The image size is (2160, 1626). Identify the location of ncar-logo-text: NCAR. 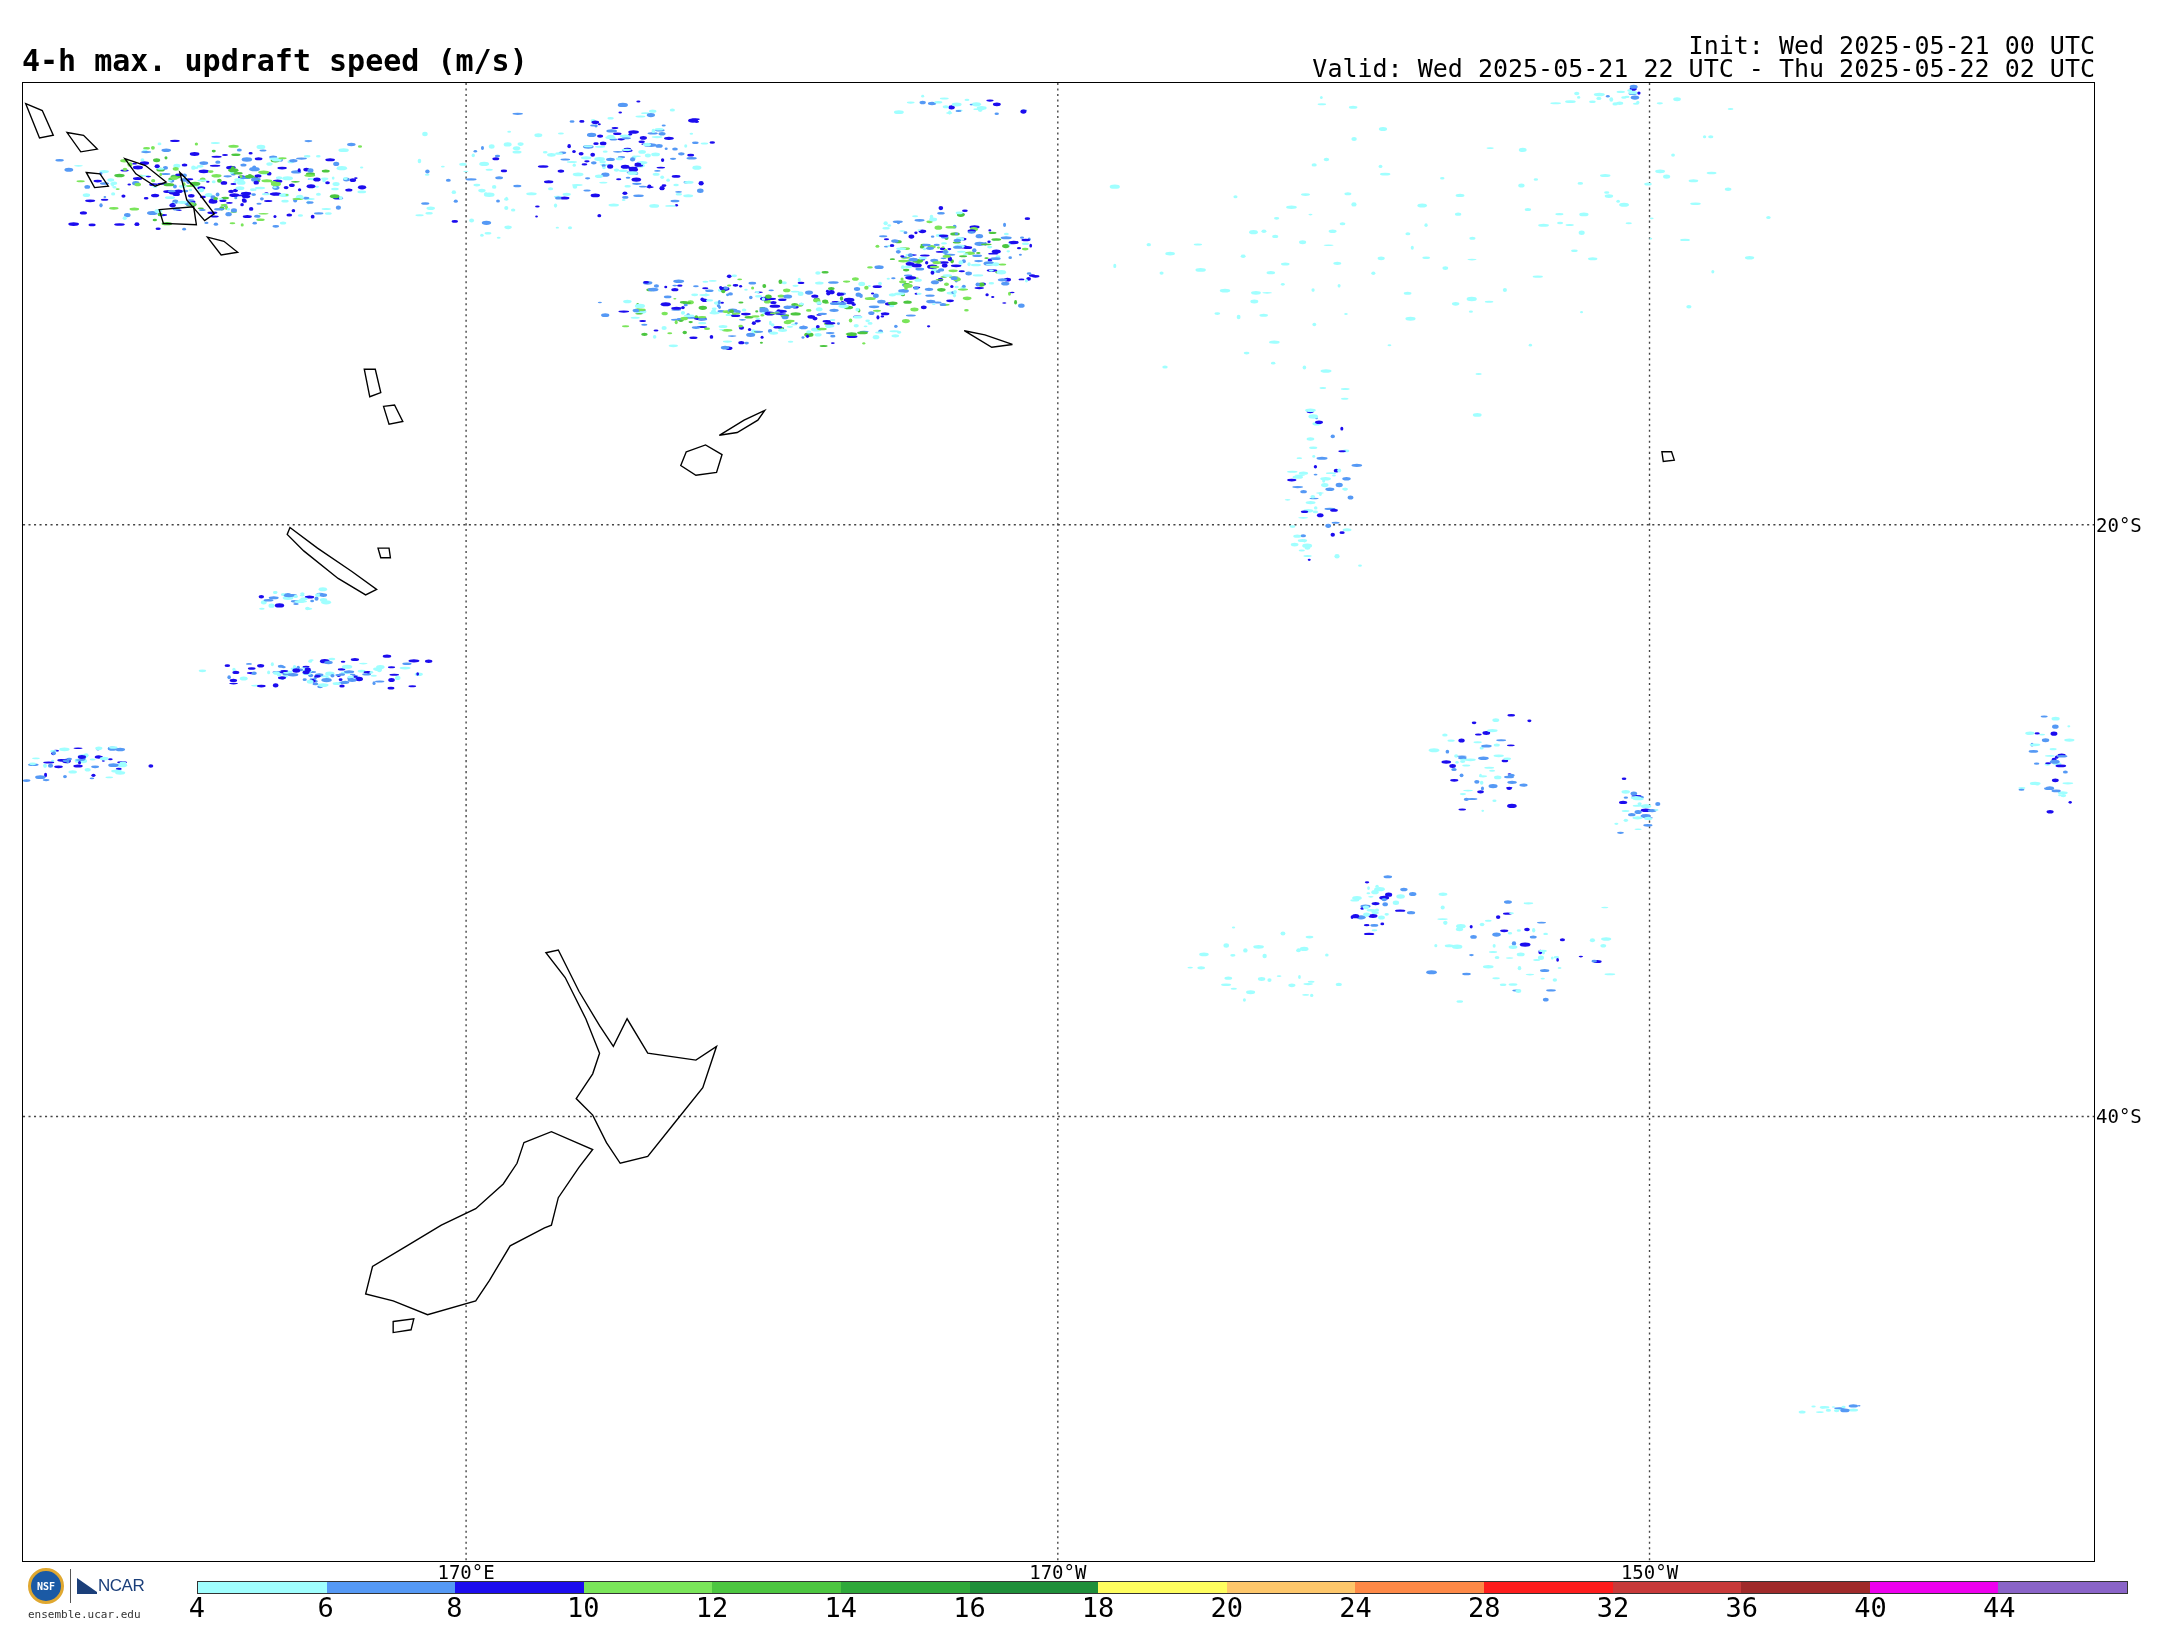
(121, 1586).